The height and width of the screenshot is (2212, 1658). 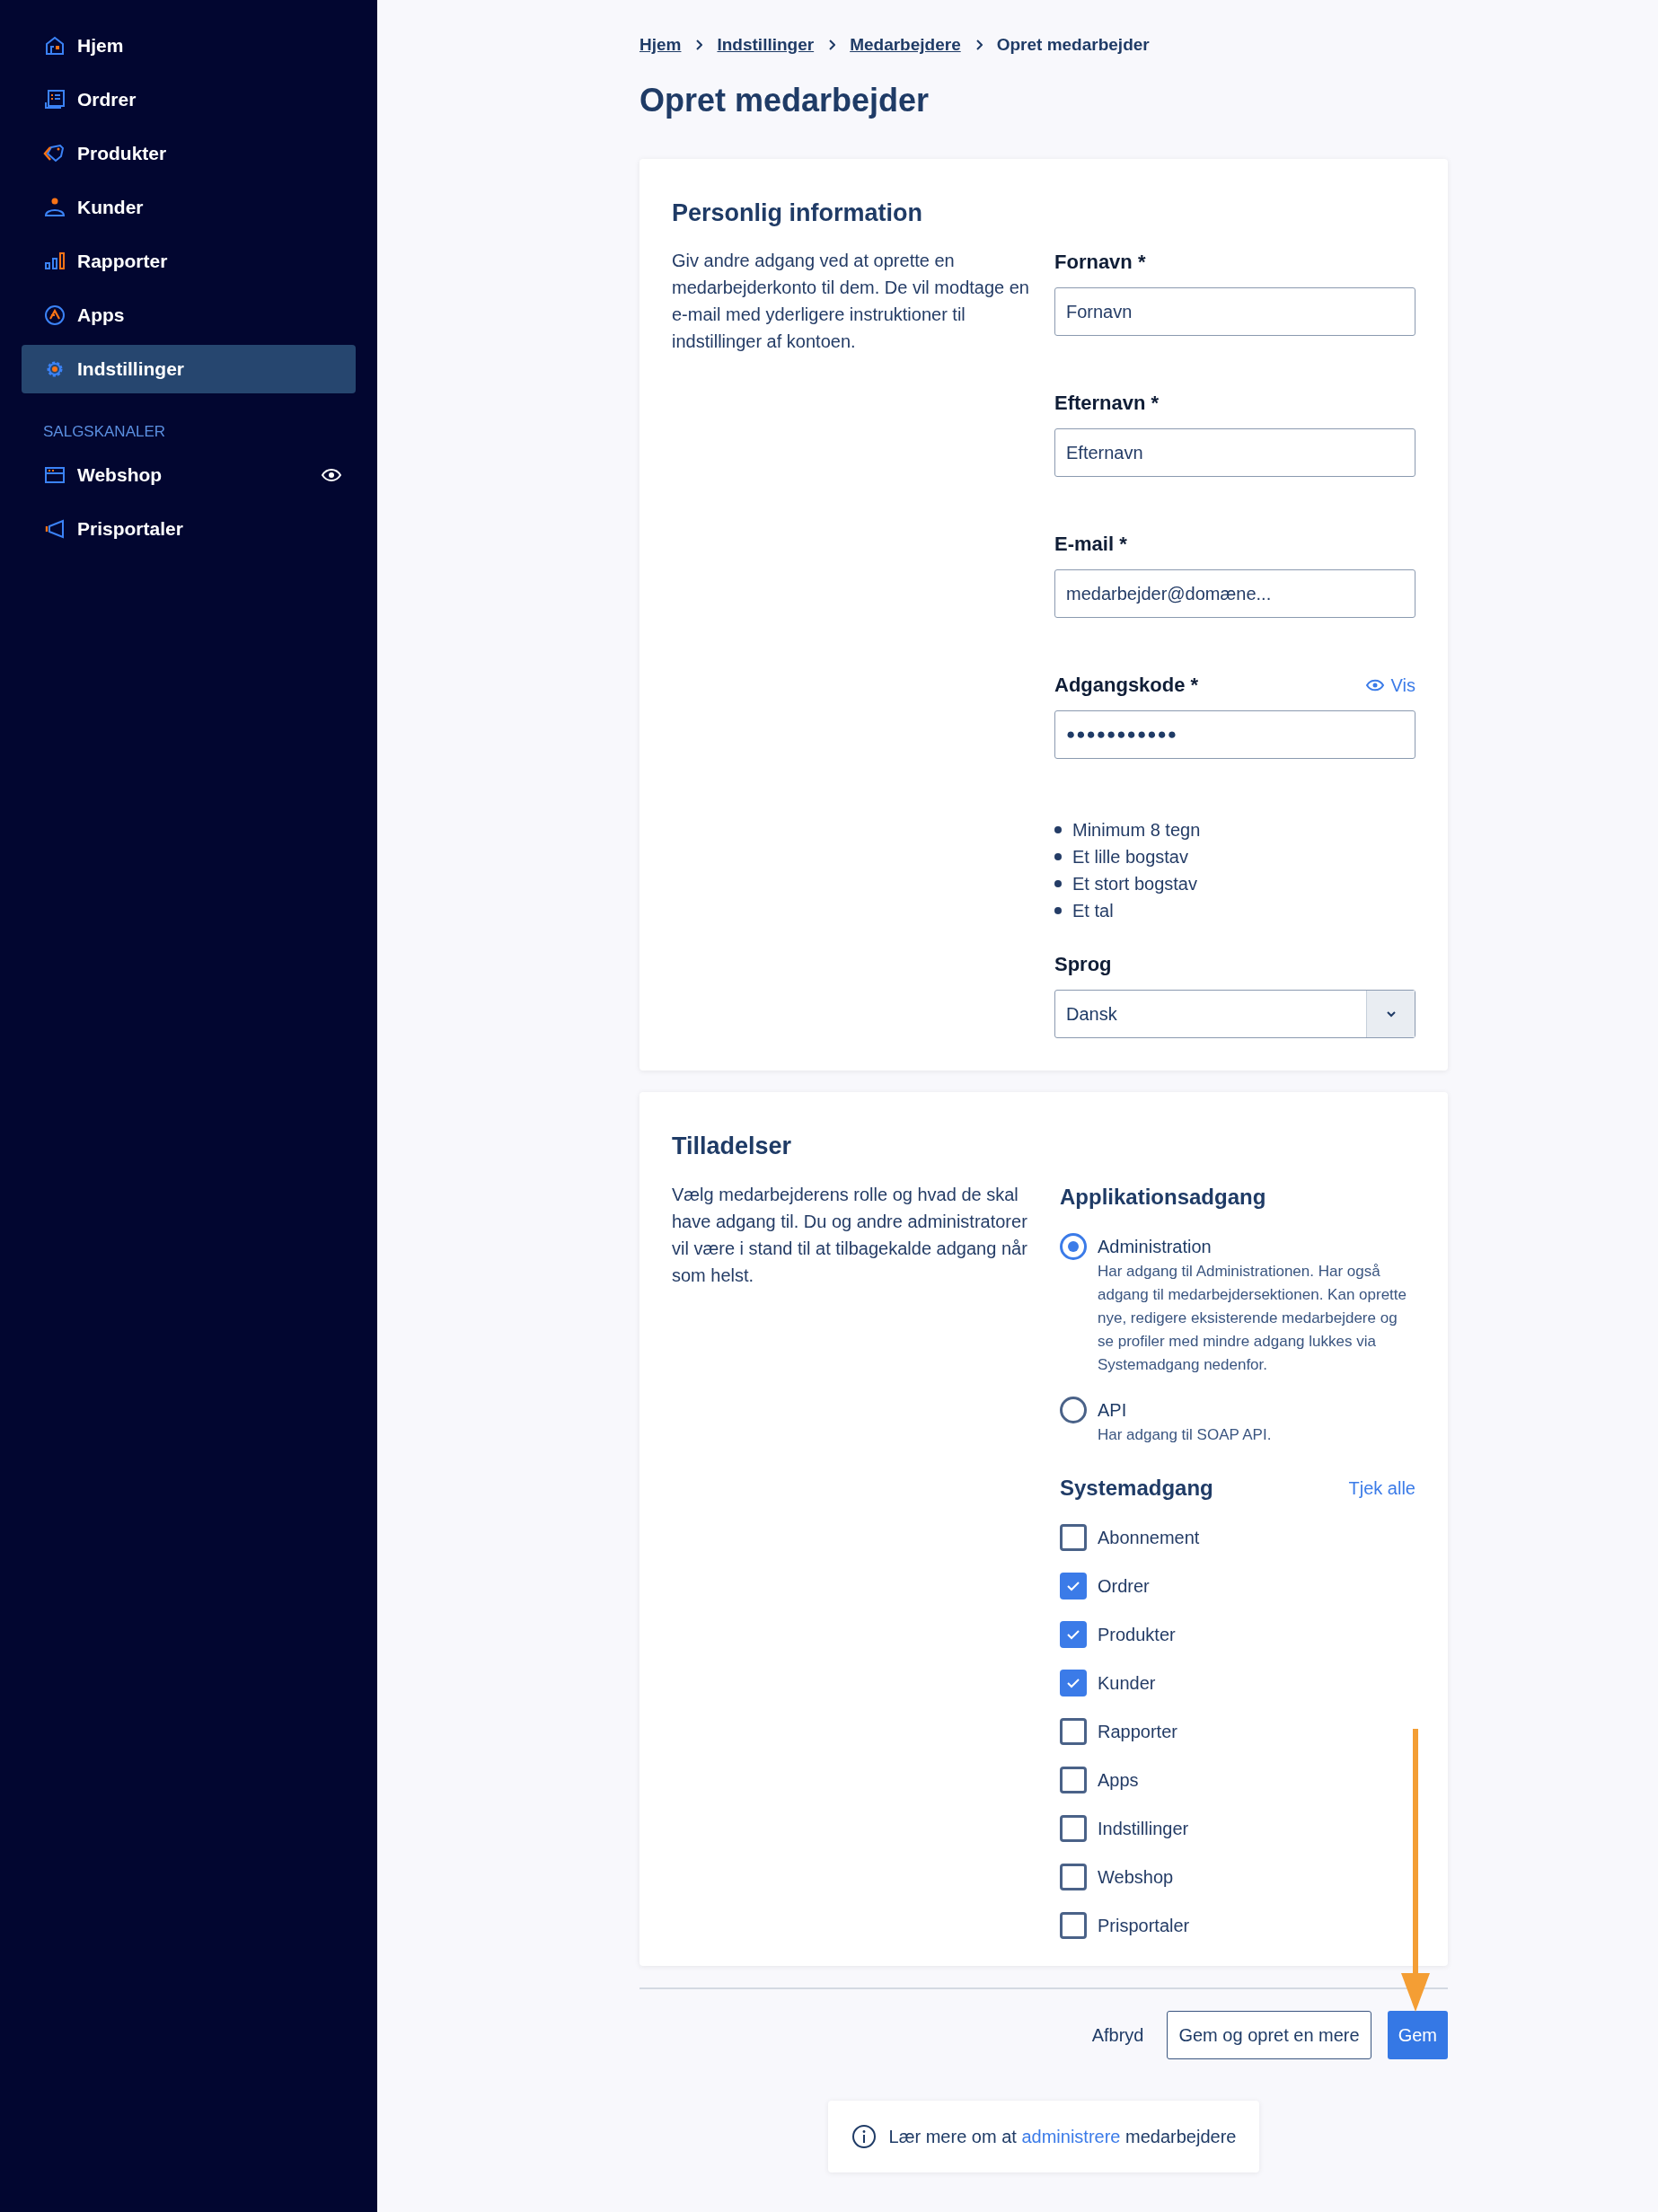 I want to click on requirement-text: Et tal, so click(x=1093, y=911).